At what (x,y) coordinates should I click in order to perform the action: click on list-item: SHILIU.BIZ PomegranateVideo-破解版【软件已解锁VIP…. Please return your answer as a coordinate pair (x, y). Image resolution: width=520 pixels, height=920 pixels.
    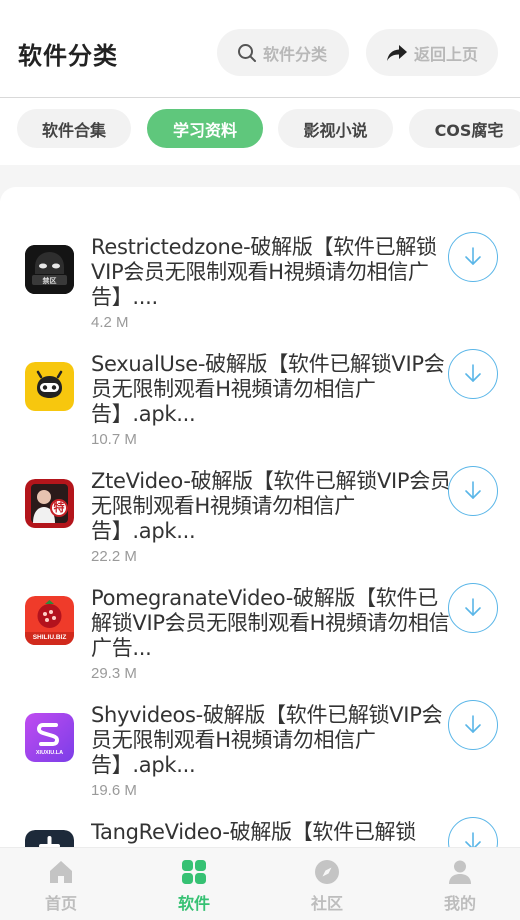
    Looking at the image, I should click on (260, 641).